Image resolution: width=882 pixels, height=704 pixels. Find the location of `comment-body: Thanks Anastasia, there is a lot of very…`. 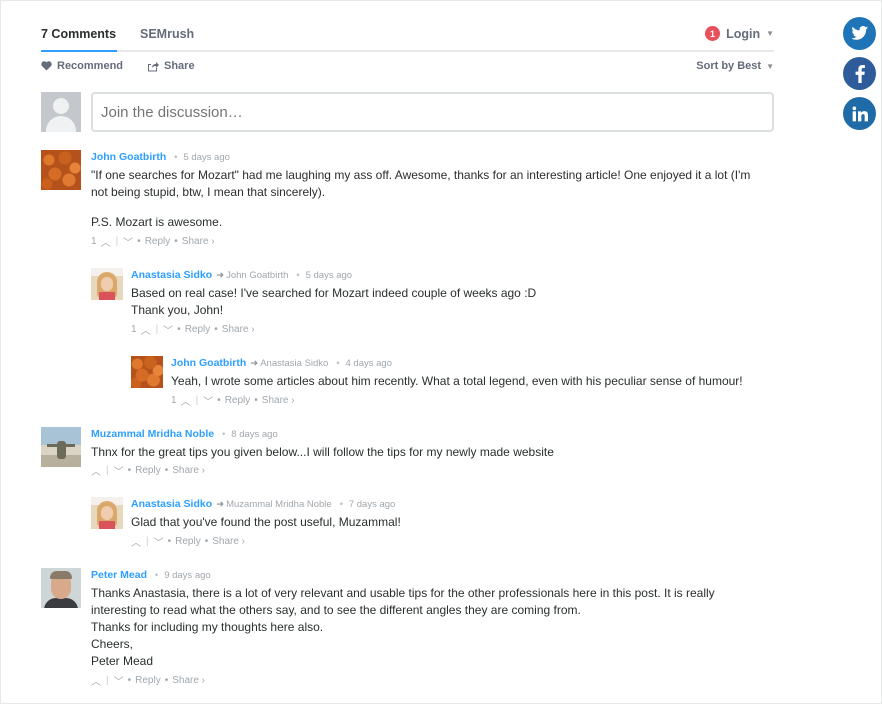

comment-body: Thanks Anastasia, there is a lot of very… is located at coordinates (436, 627).